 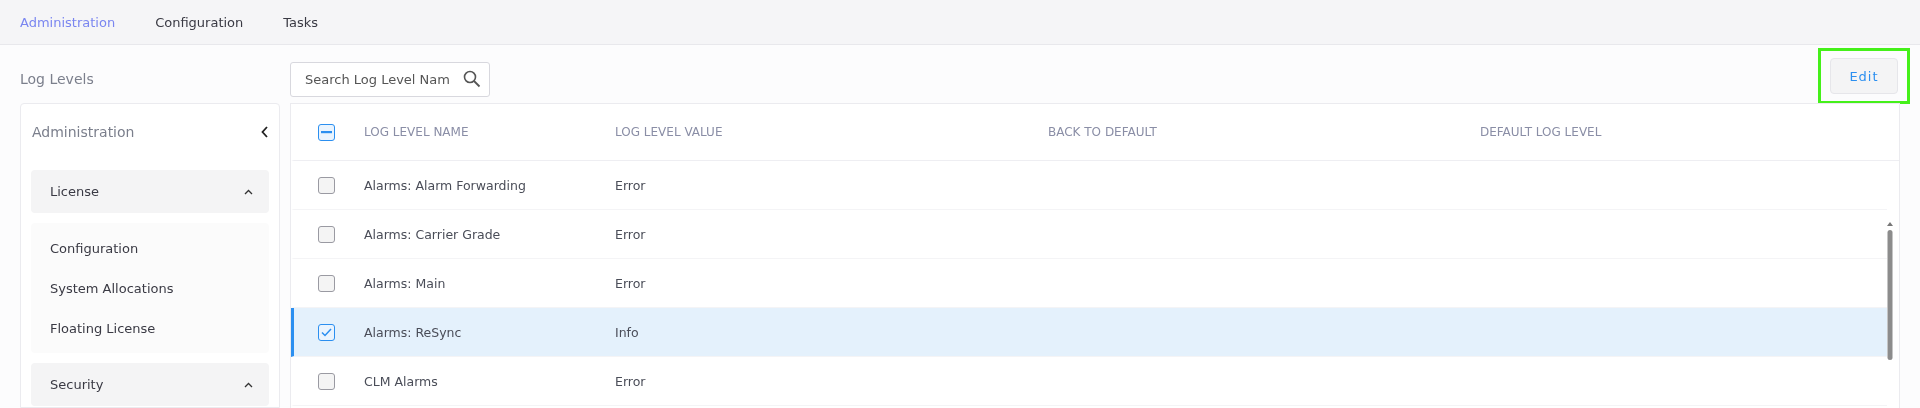 What do you see at coordinates (150, 248) in the screenshot?
I see `sidebar-item: Configuration` at bounding box center [150, 248].